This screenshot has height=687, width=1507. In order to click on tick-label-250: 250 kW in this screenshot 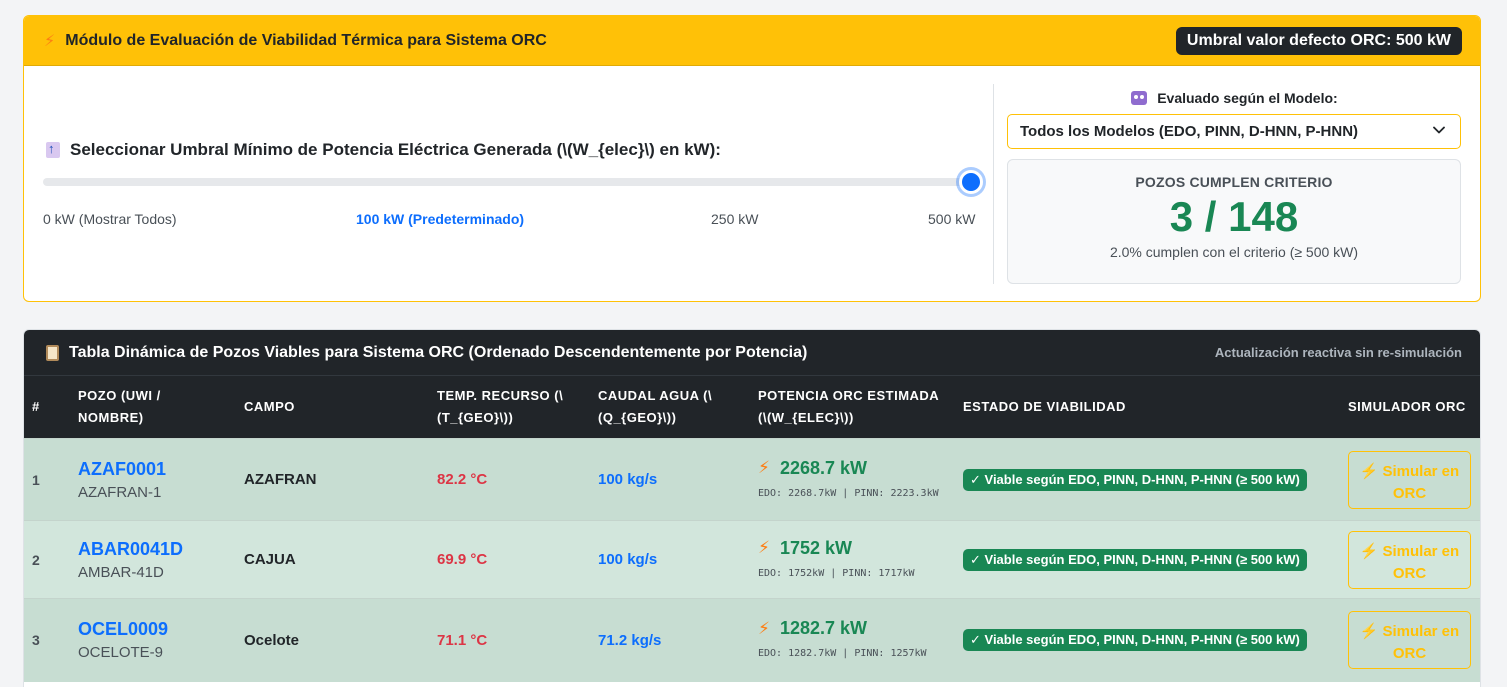, I will do `click(734, 219)`.